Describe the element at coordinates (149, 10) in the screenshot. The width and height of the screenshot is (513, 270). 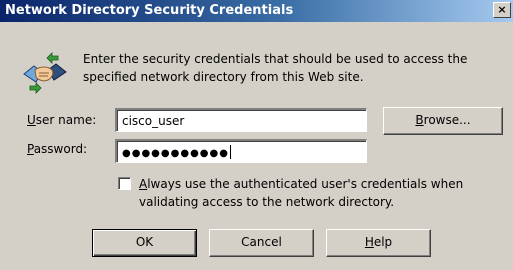
I see `window-title: Network Directory Security Credentials` at that location.